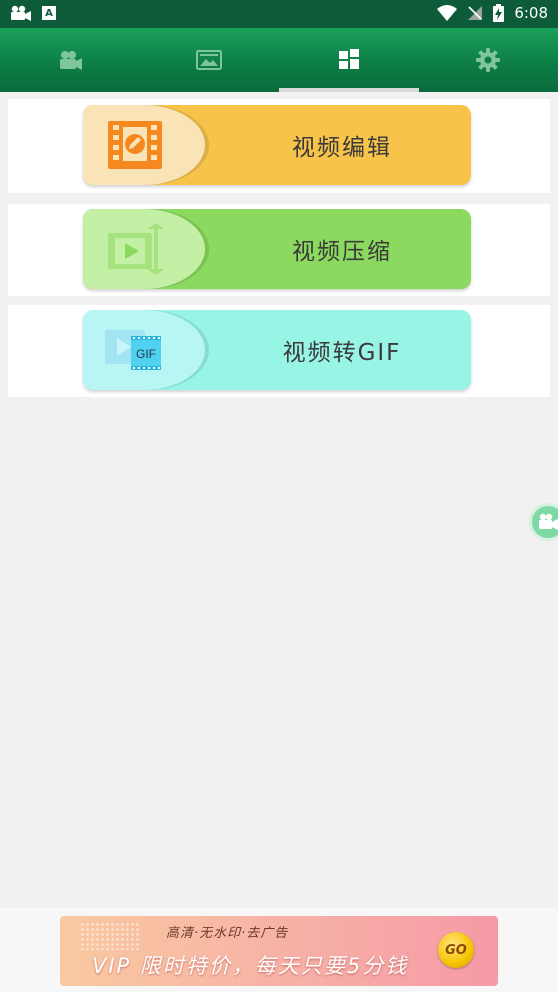 This screenshot has height=992, width=558. I want to click on video-to-gif-button: GIF 视频转GIF, so click(277, 350).